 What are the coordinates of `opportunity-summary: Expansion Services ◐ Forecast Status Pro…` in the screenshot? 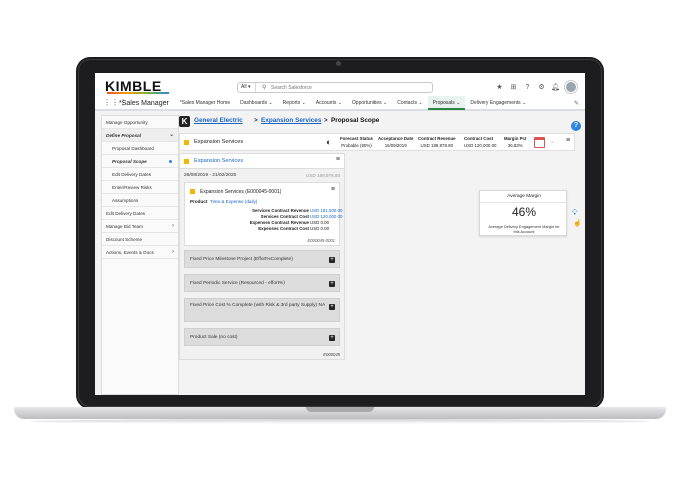 It's located at (377, 142).